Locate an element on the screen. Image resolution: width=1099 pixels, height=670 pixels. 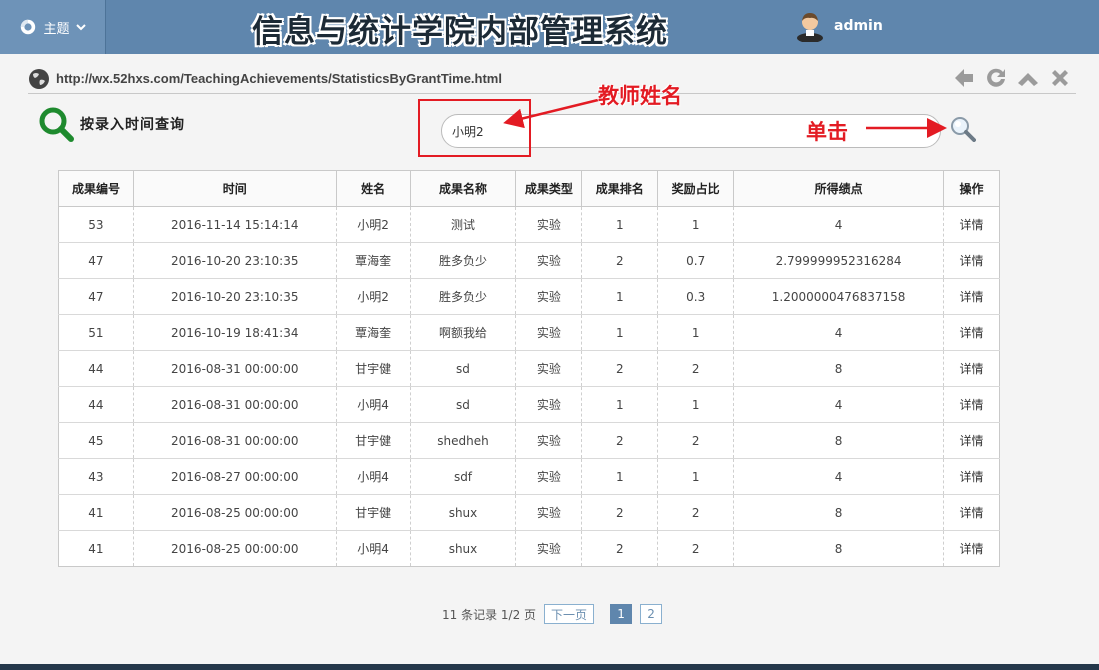
cell-id: 51 is located at coordinates (96, 332).